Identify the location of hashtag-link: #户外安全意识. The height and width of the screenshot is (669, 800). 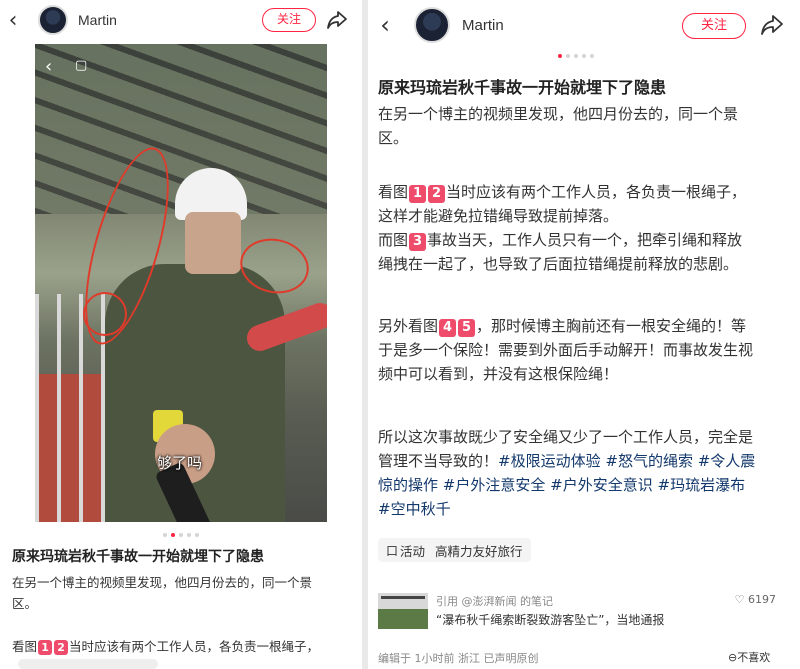
(601, 485).